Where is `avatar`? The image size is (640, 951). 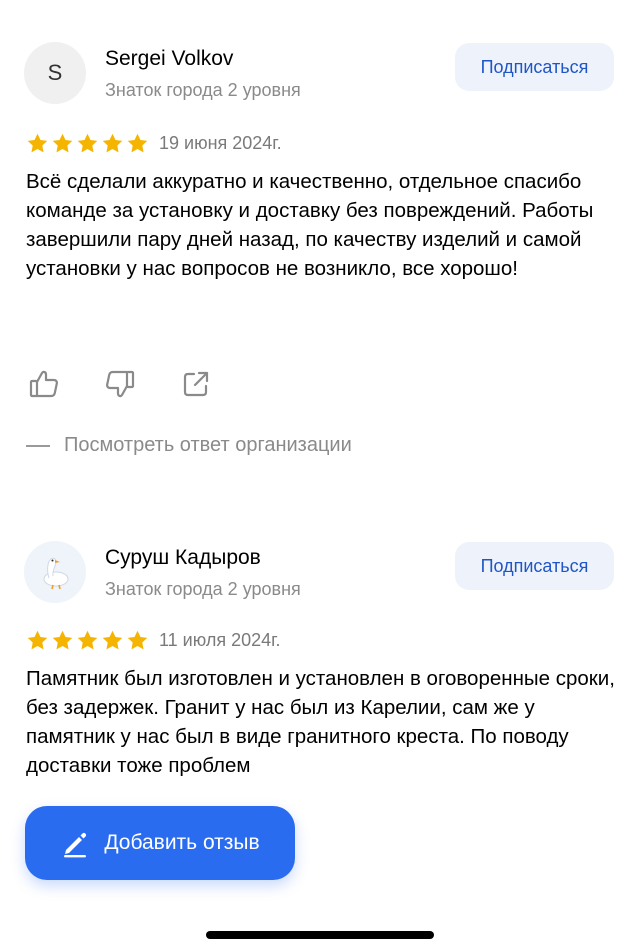
avatar is located at coordinates (55, 572).